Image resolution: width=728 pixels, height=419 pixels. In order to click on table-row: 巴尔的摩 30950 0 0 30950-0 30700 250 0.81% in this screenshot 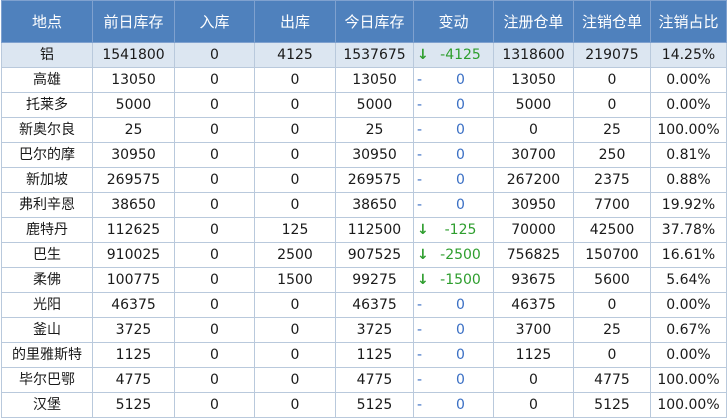, I will do `click(364, 155)`.